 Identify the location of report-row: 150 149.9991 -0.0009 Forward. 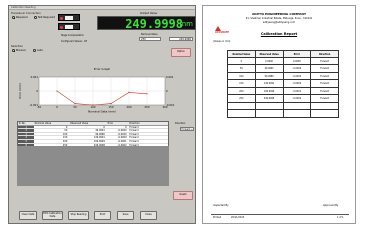
(283, 84).